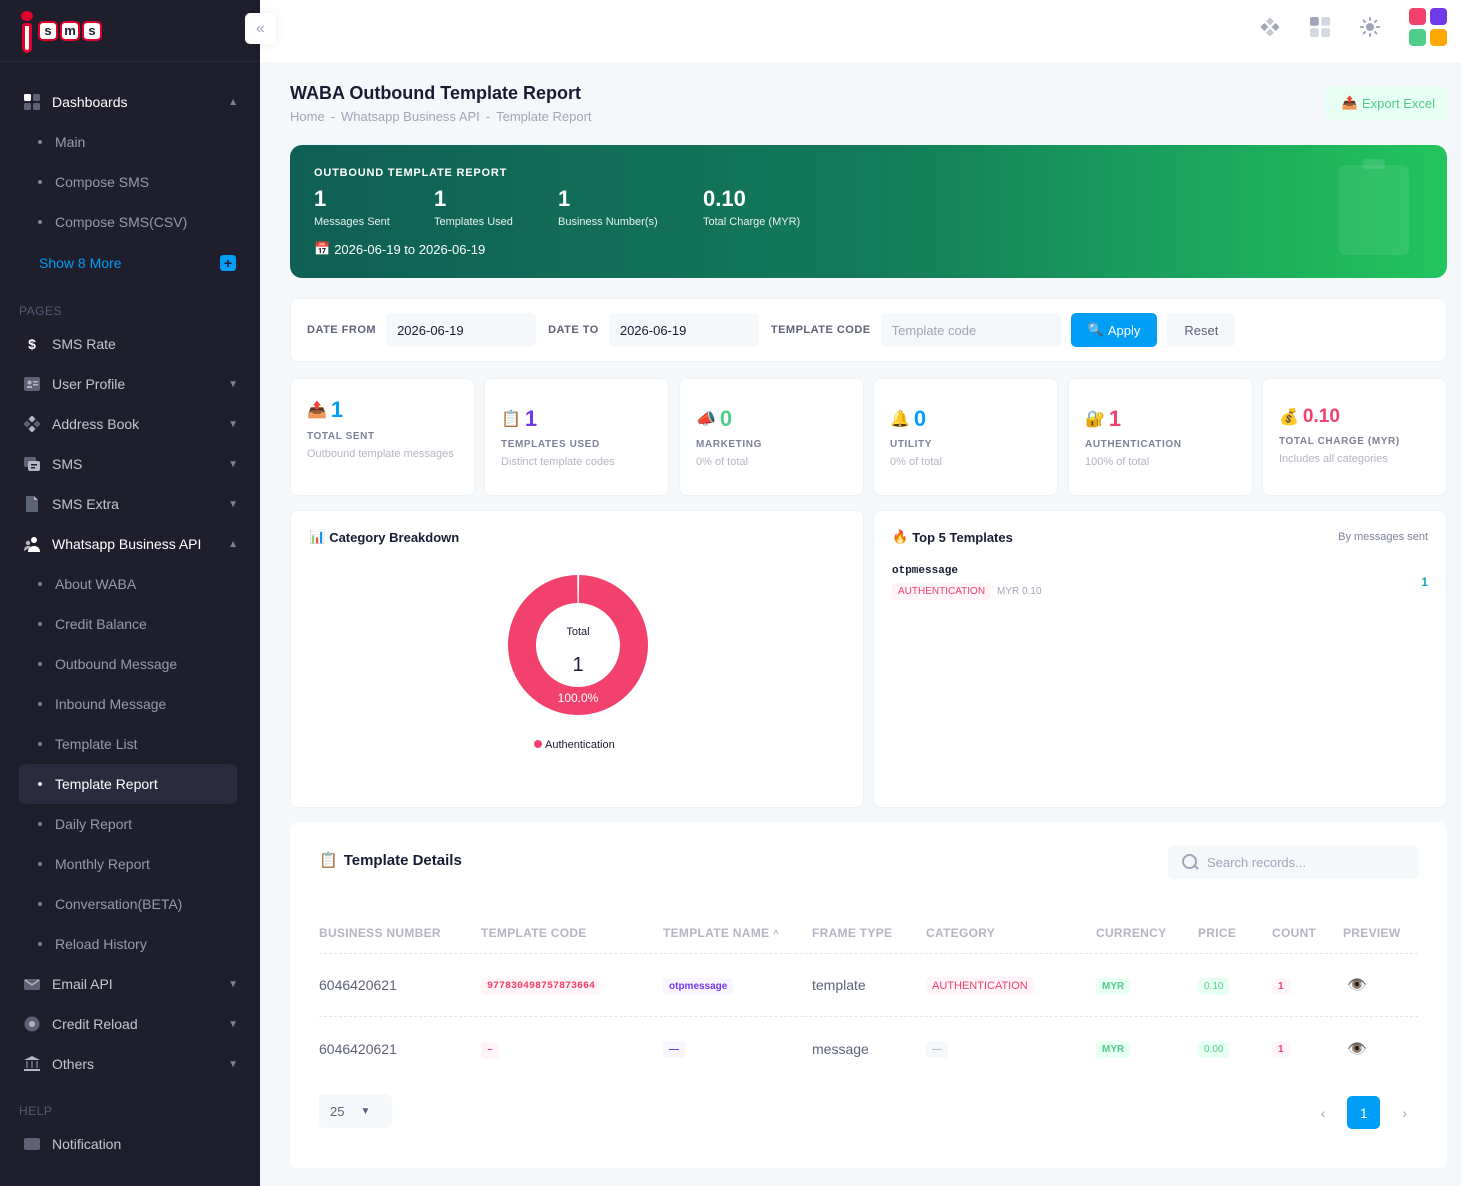 This screenshot has width=1461, height=1186. What do you see at coordinates (970, 330) in the screenshot?
I see `template-code-input` at bounding box center [970, 330].